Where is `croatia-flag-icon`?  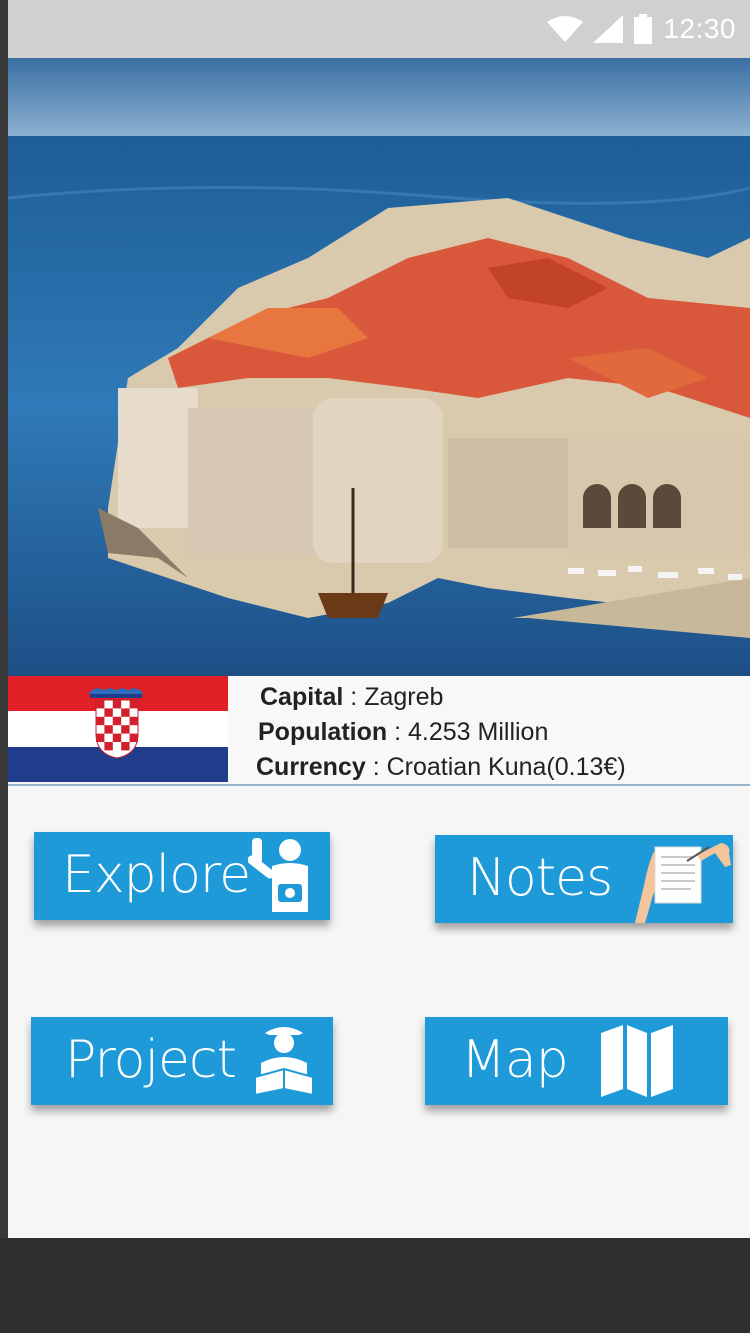 croatia-flag-icon is located at coordinates (118, 729).